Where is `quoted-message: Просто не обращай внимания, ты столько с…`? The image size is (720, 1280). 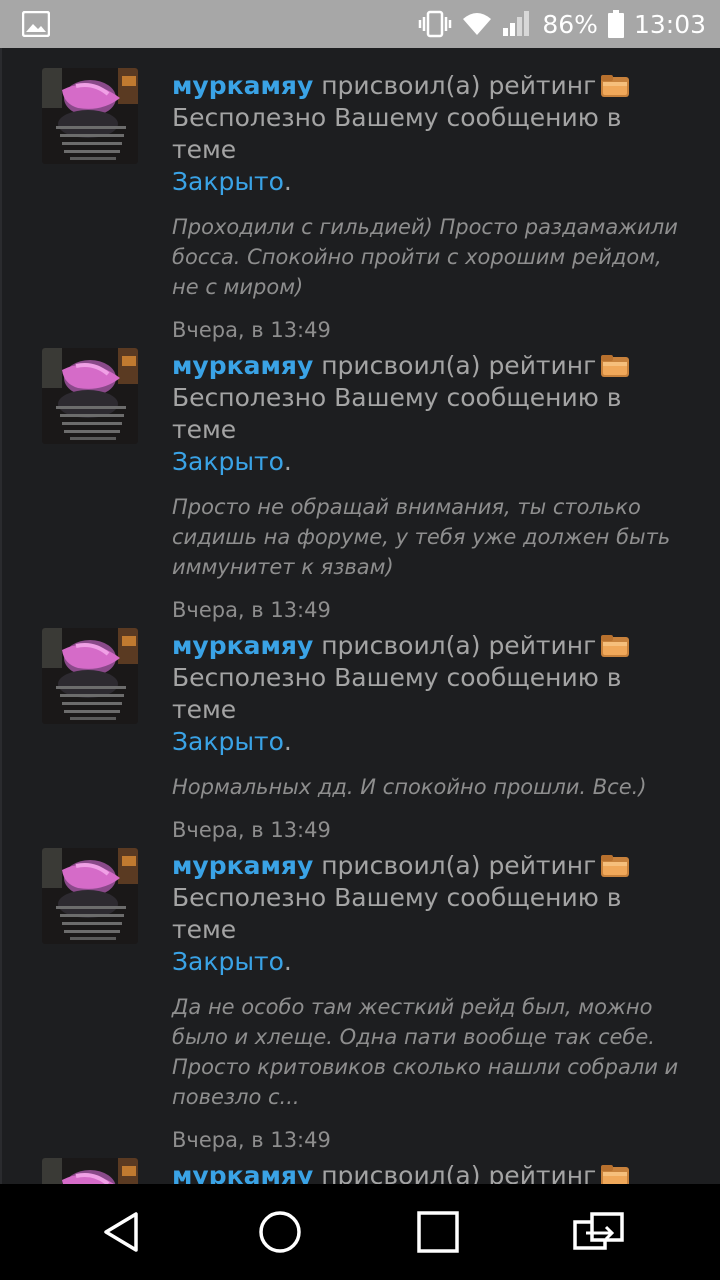 quoted-message: Просто не обращай внимания, ты столько с… is located at coordinates (421, 537).